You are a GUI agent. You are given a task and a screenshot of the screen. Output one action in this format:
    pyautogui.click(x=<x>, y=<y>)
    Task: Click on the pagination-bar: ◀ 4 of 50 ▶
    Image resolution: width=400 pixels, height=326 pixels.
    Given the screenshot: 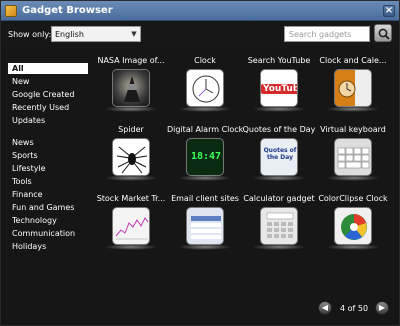 What is the action you would take?
    pyautogui.click(x=200, y=311)
    